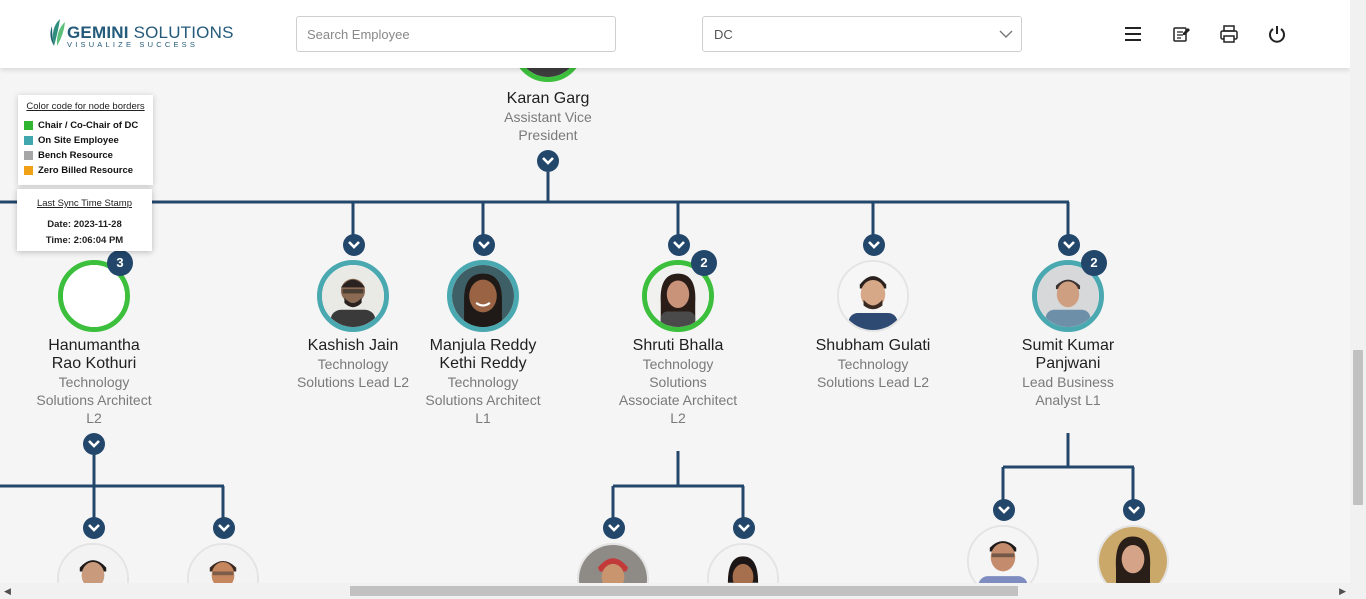  I want to click on notes-icon, so click(1181, 34).